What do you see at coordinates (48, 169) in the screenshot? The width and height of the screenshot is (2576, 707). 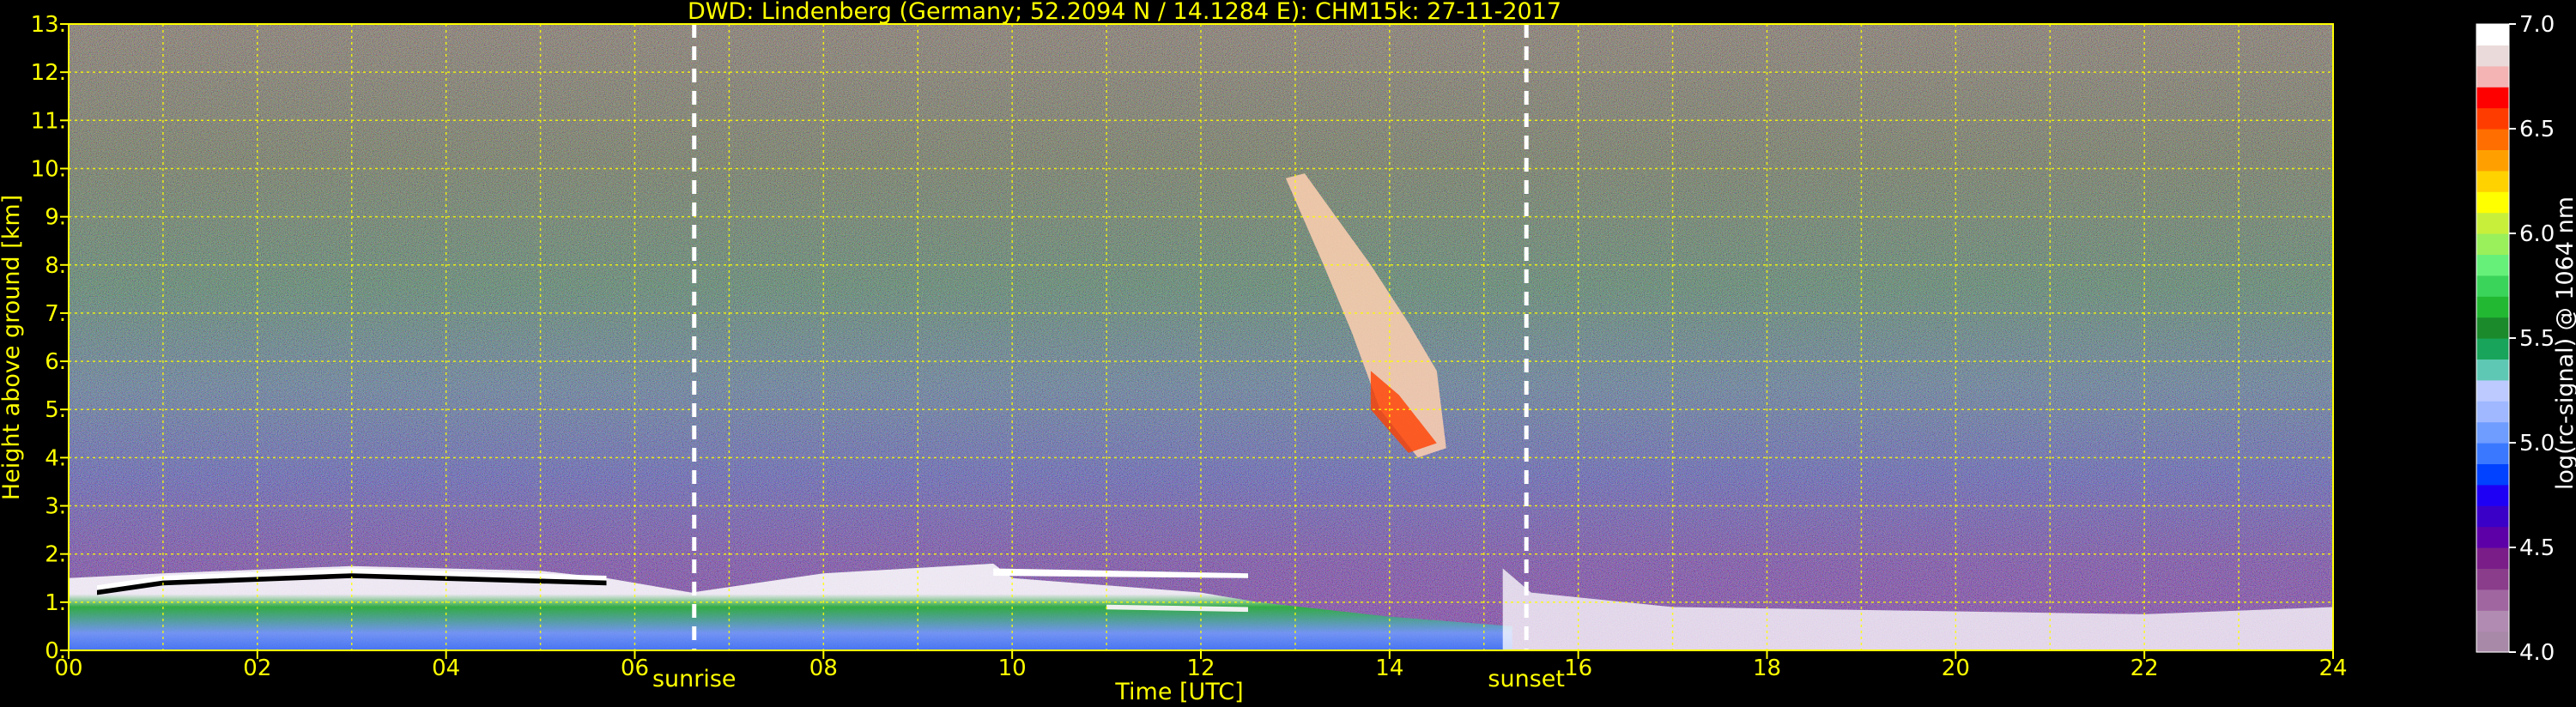 I see `y-tick-label: 10.` at bounding box center [48, 169].